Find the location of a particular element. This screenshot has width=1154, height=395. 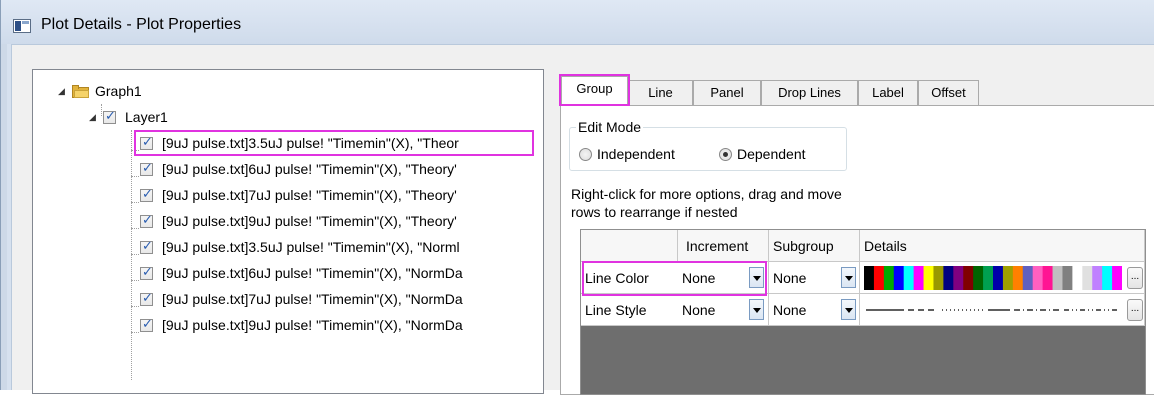

increment-dropdown-button is located at coordinates (756, 309).